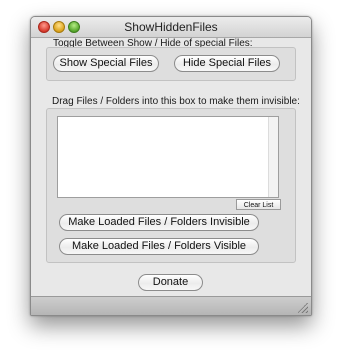 The width and height of the screenshot is (340, 355). Describe the element at coordinates (171, 305) in the screenshot. I see `status-bar` at that location.